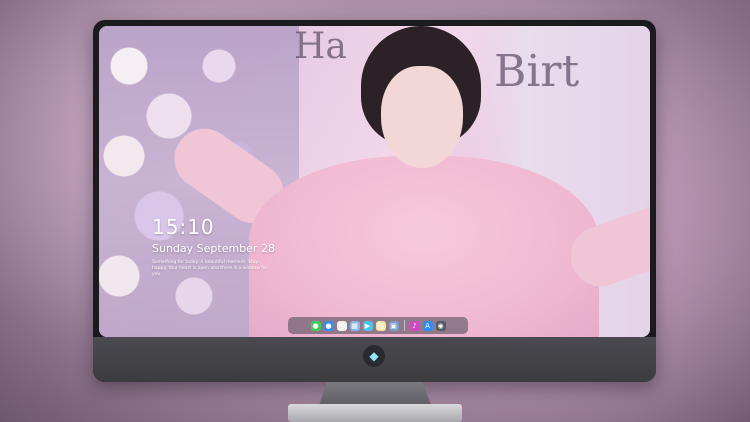 Image resolution: width=750 pixels, height=422 pixels. What do you see at coordinates (341, 325) in the screenshot?
I see `clock-icon: ◷` at bounding box center [341, 325].